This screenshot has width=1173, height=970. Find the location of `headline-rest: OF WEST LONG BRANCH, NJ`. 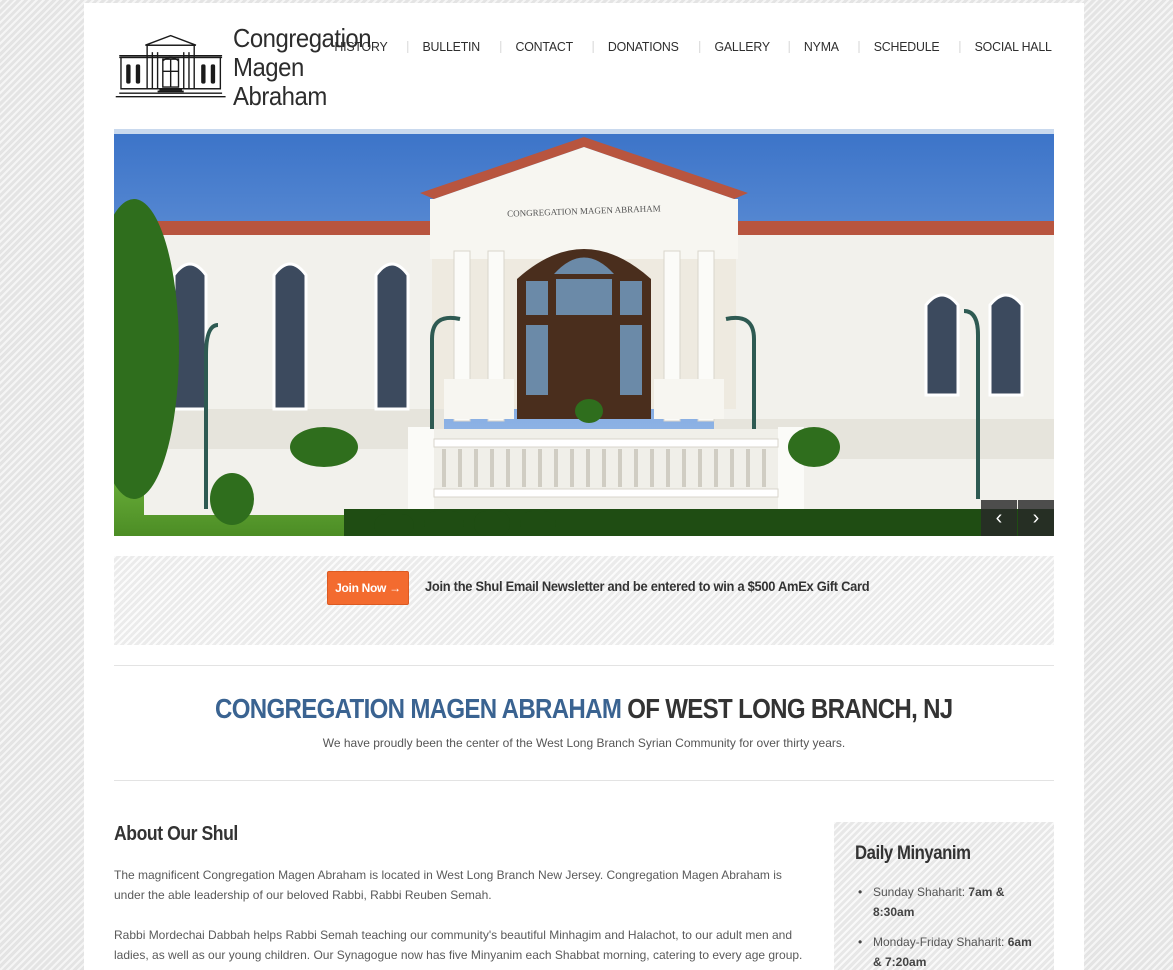

headline-rest: OF WEST LONG BRANCH, NJ is located at coordinates (787, 708).